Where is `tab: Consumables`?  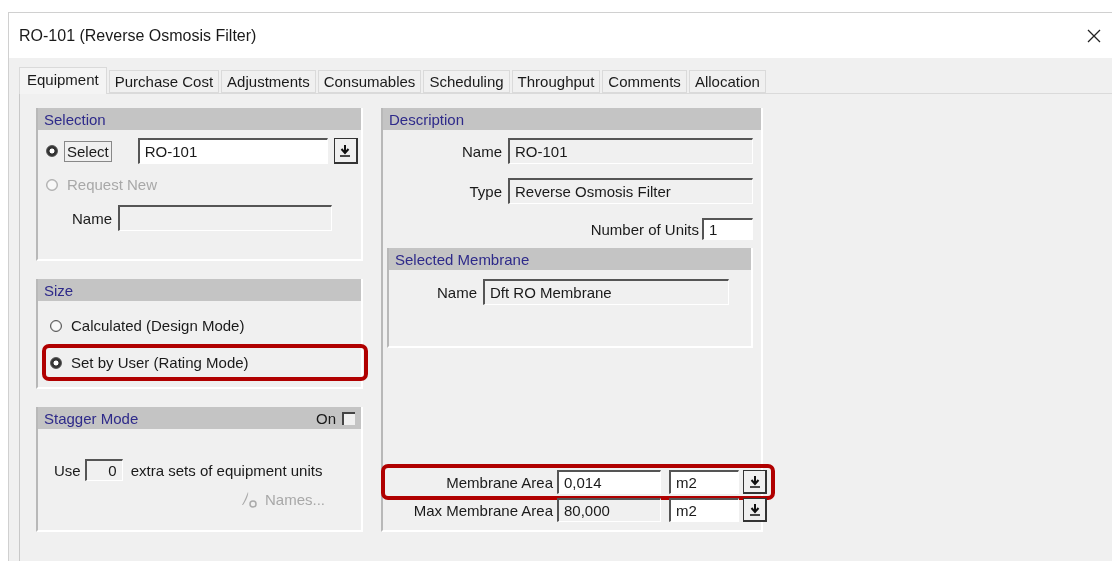
tab: Consumables is located at coordinates (369, 81).